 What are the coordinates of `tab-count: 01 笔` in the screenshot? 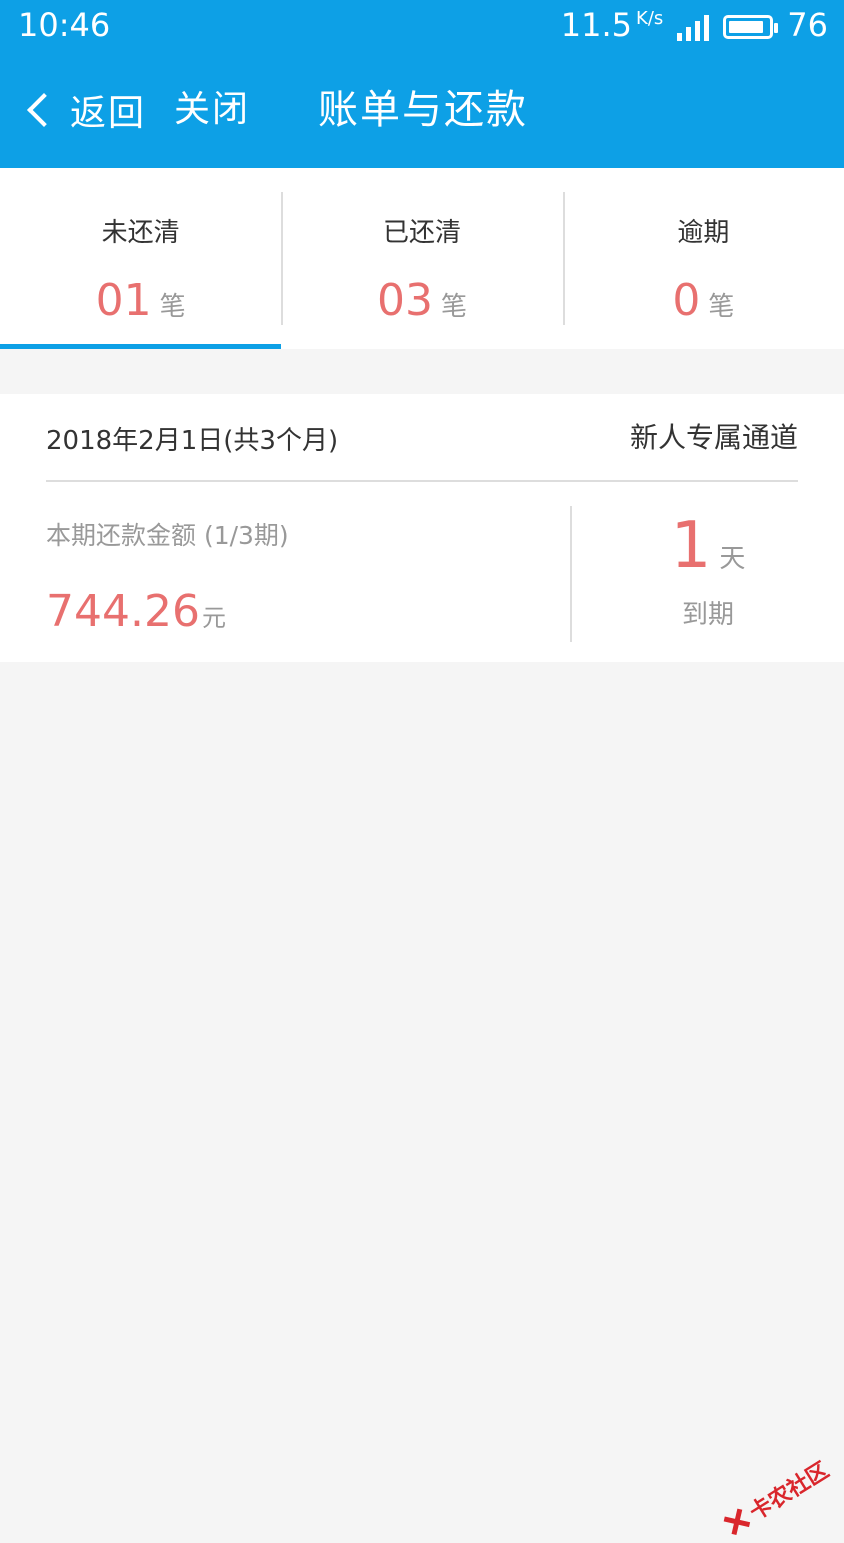 It's located at (140, 300).